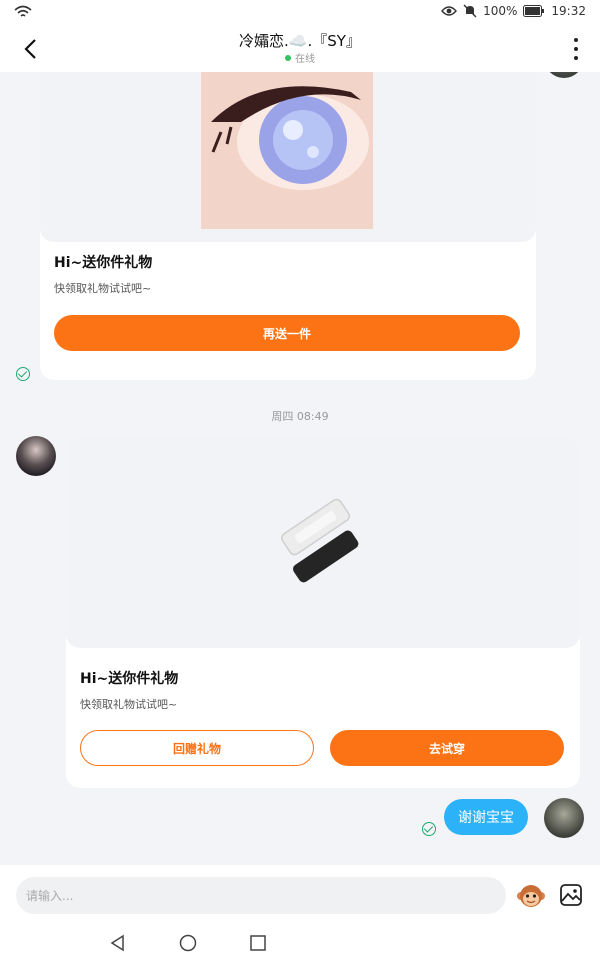 The width and height of the screenshot is (600, 960). I want to click on nav-home-icon, so click(188, 943).